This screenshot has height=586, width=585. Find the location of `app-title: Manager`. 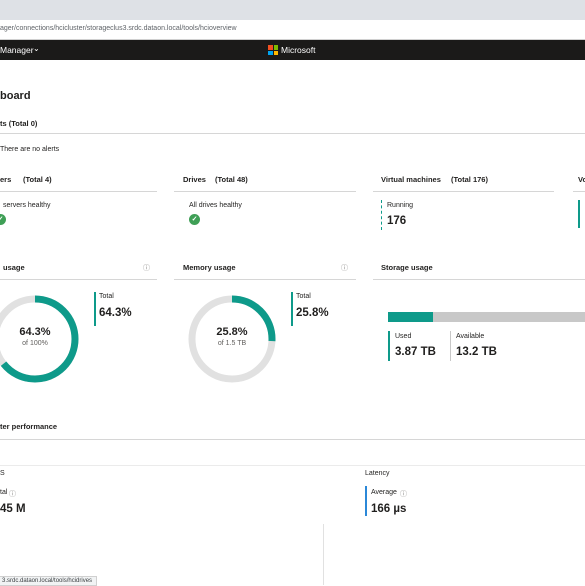

app-title: Manager is located at coordinates (17, 50).